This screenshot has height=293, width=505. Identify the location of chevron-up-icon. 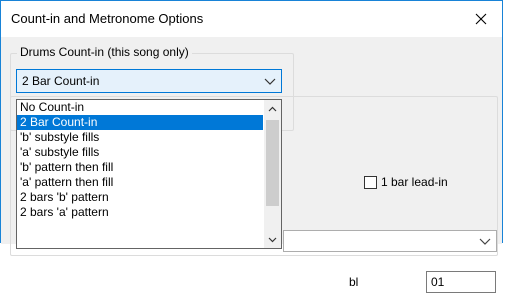
(272, 108).